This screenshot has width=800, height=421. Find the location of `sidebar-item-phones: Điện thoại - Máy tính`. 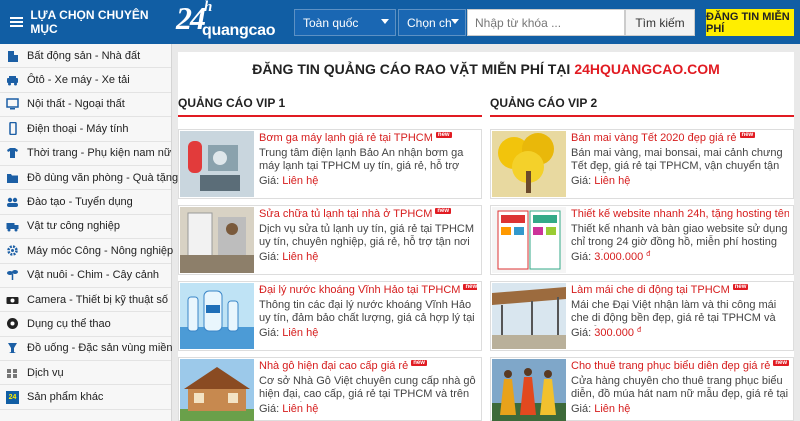

sidebar-item-phones: Điện thoại - Máy tính is located at coordinates (85, 129).